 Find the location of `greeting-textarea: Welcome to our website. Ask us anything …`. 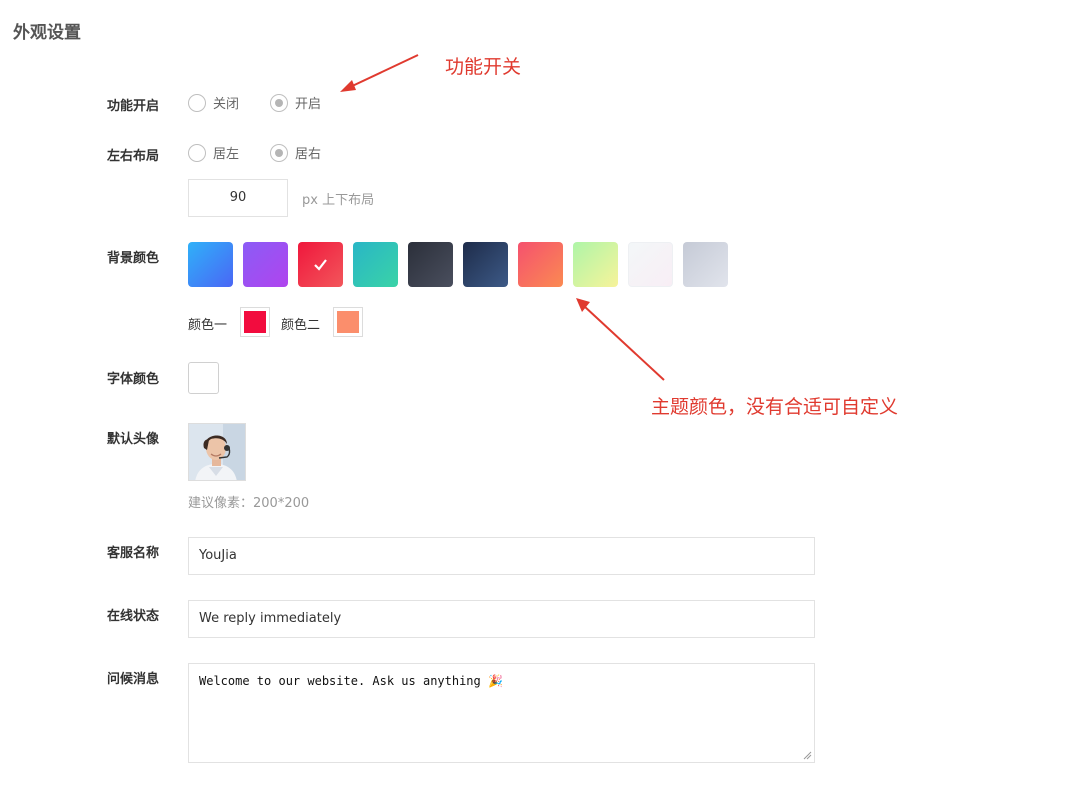

greeting-textarea: Welcome to our website. Ask us anything … is located at coordinates (501, 713).